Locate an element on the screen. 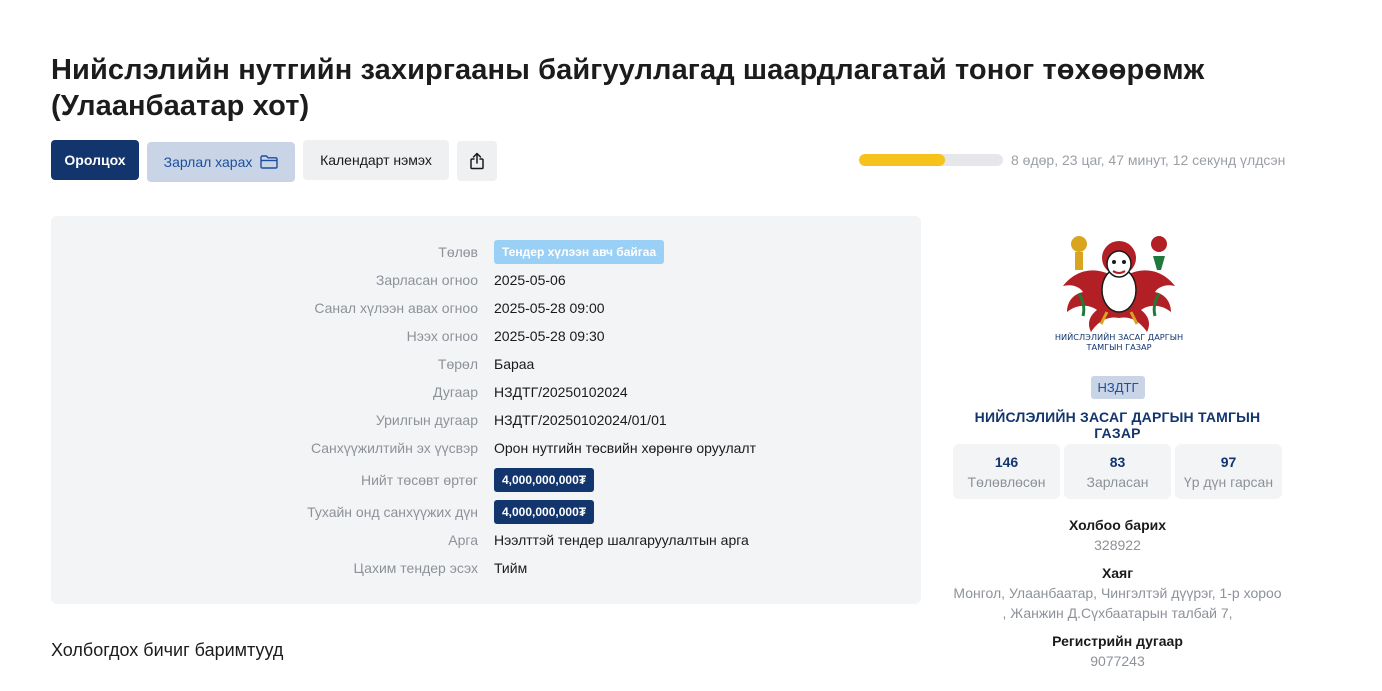 The width and height of the screenshot is (1382, 691). stat-results: 97 Үр дүн гарсан is located at coordinates (1228, 471).